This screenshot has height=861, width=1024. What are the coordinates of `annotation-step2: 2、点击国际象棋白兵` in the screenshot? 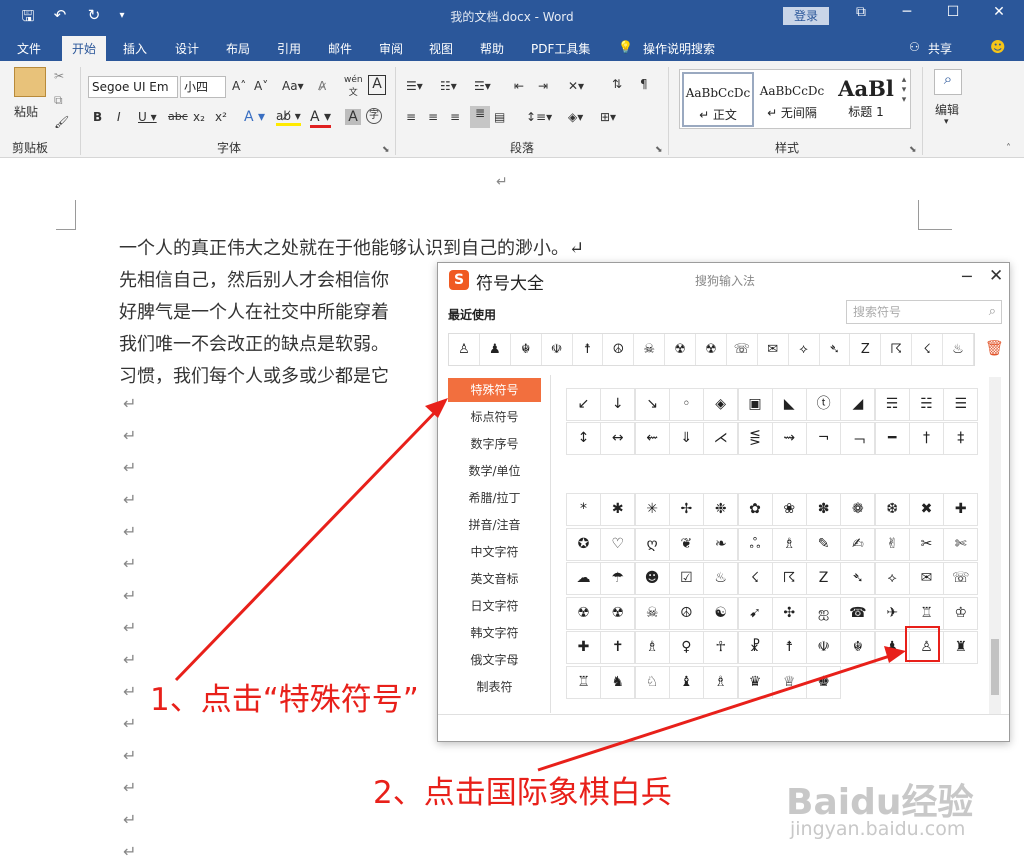 It's located at (522, 793).